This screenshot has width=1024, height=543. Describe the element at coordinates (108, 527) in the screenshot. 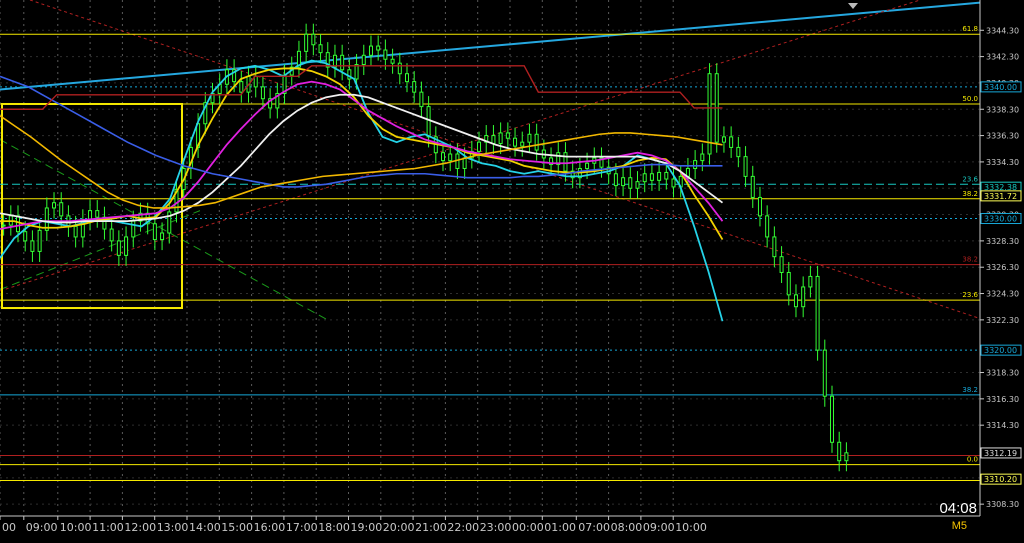

I see `time-tick-label: 11:00` at that location.